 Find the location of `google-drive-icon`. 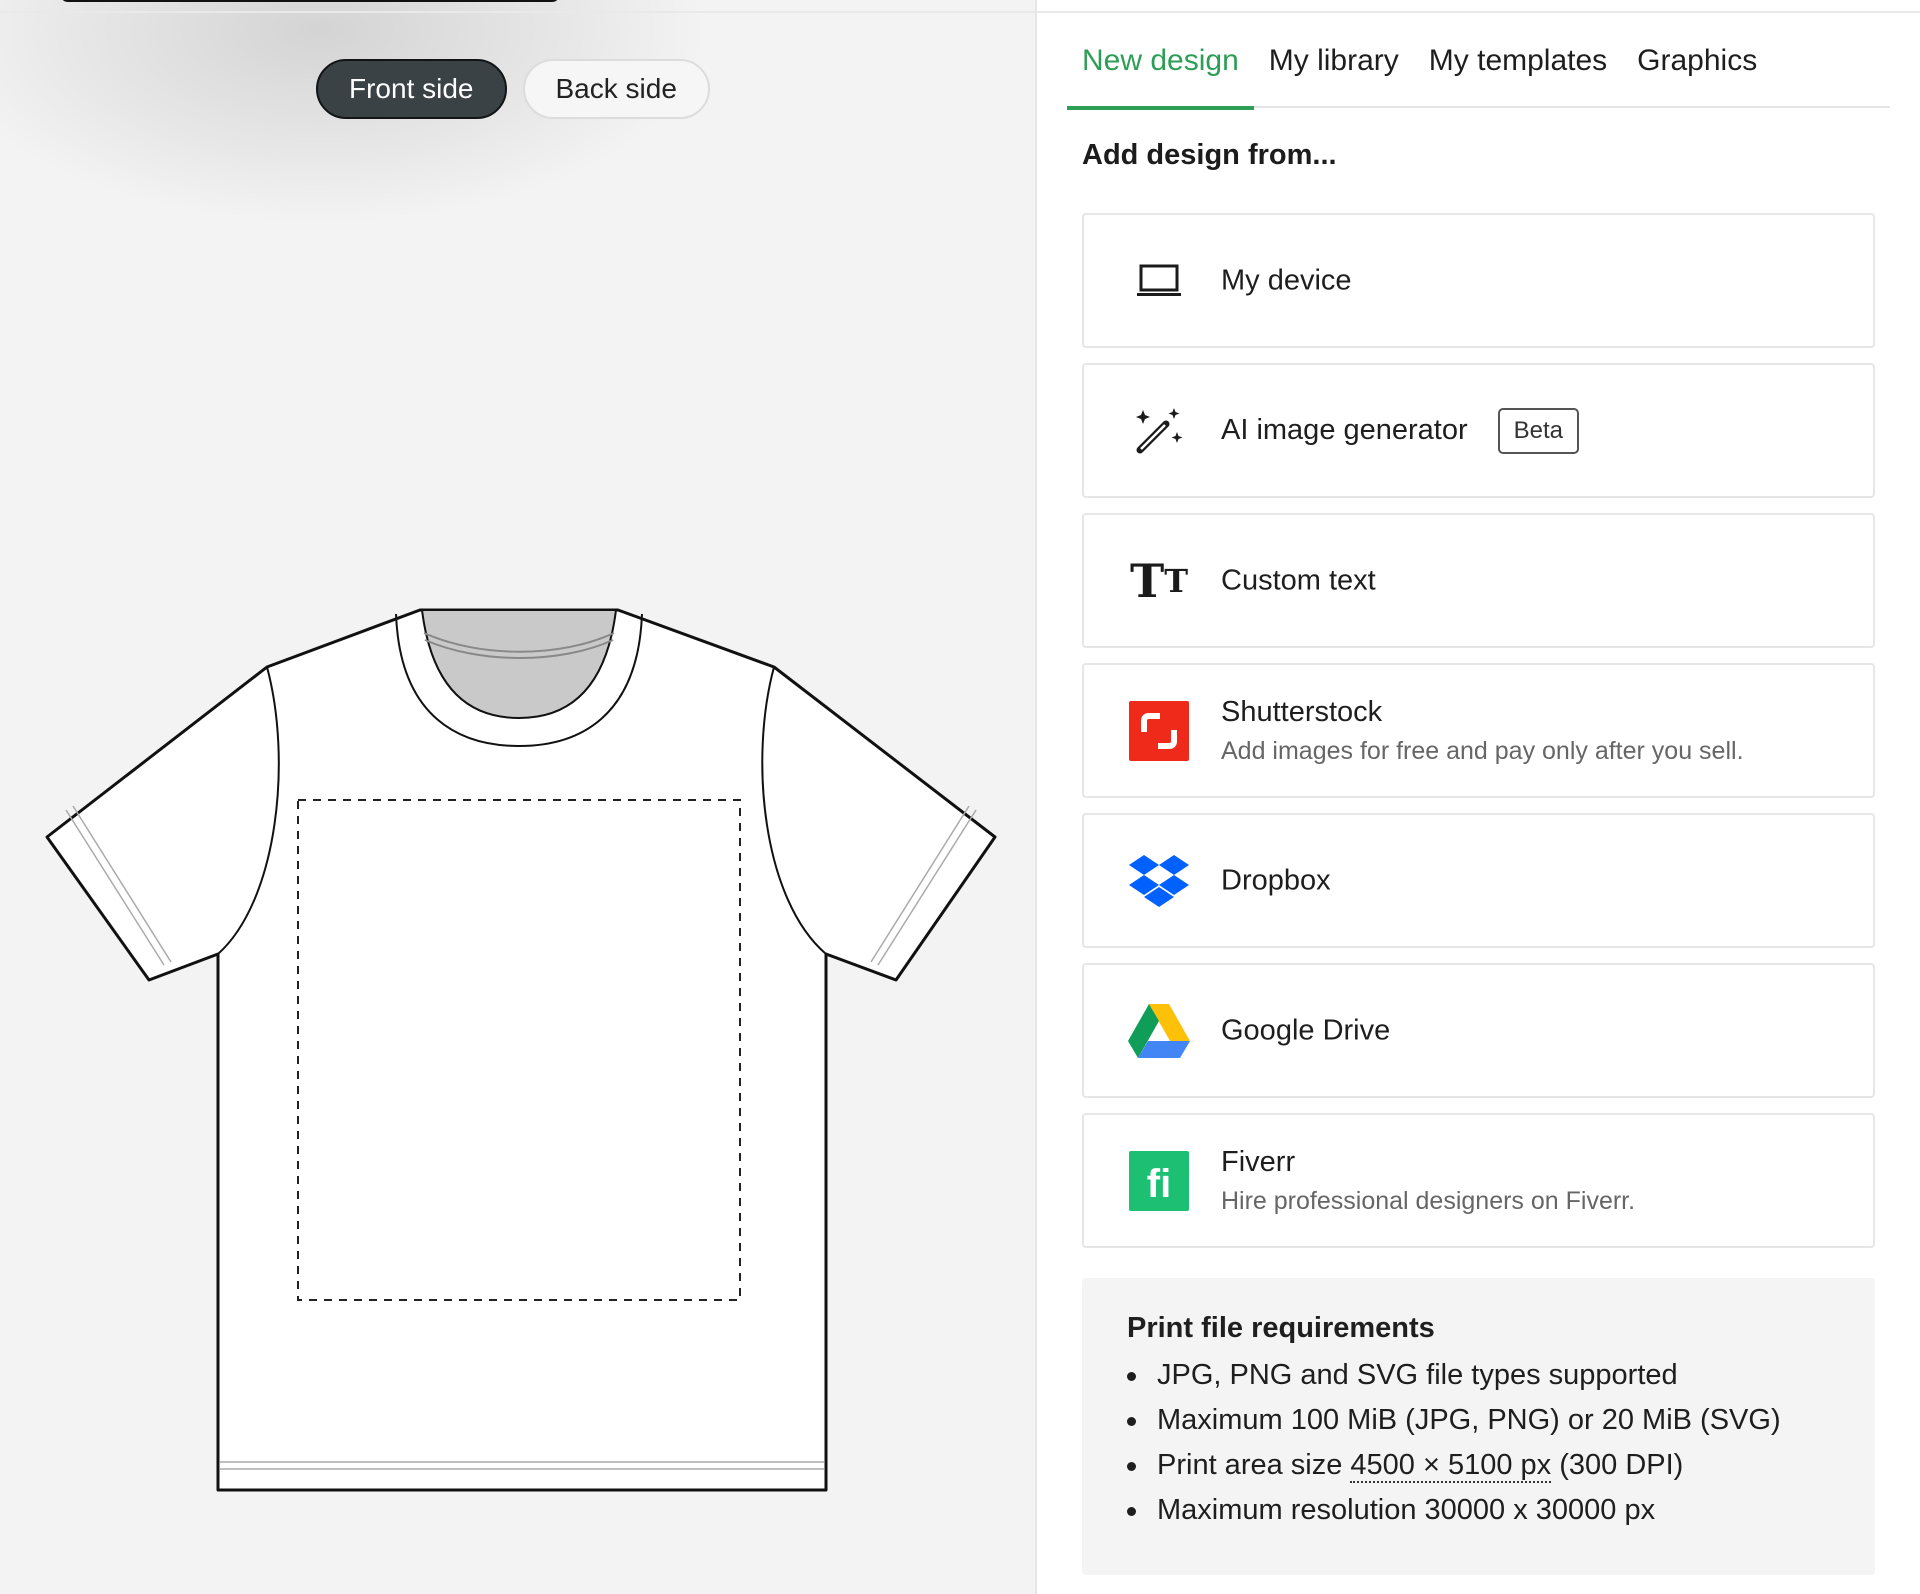

google-drive-icon is located at coordinates (1159, 1031).